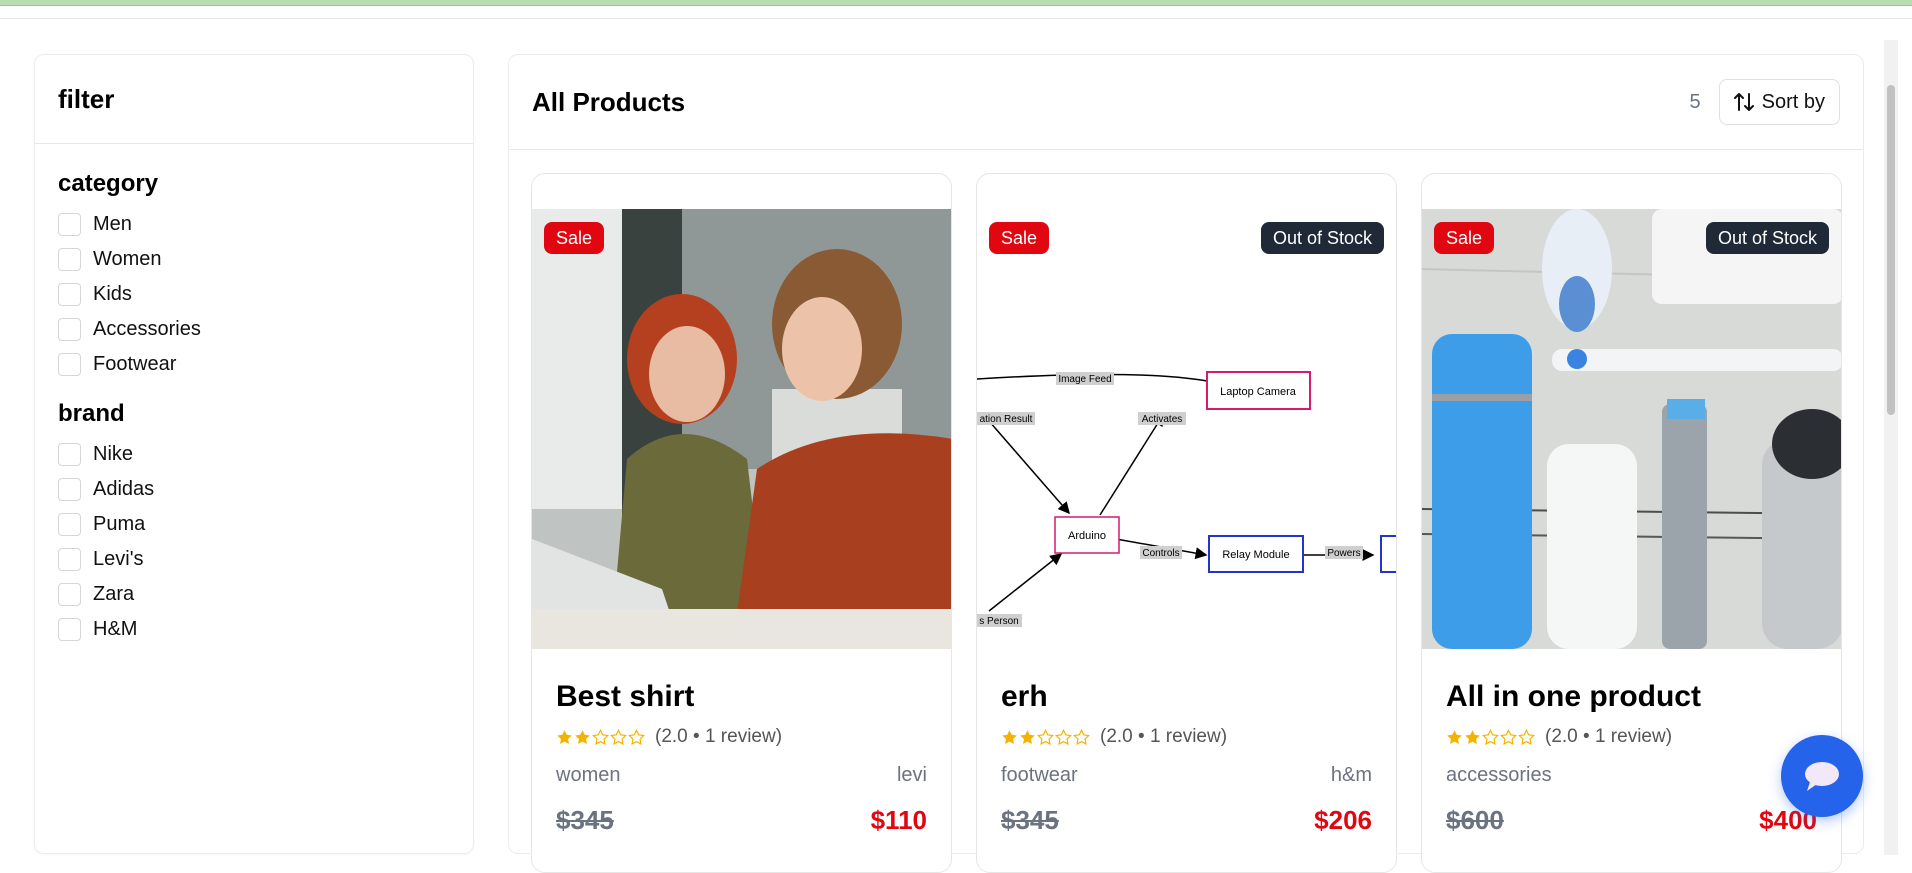 The width and height of the screenshot is (1912, 873). Describe the element at coordinates (1030, 820) in the screenshot. I see `original-price: $345` at that location.